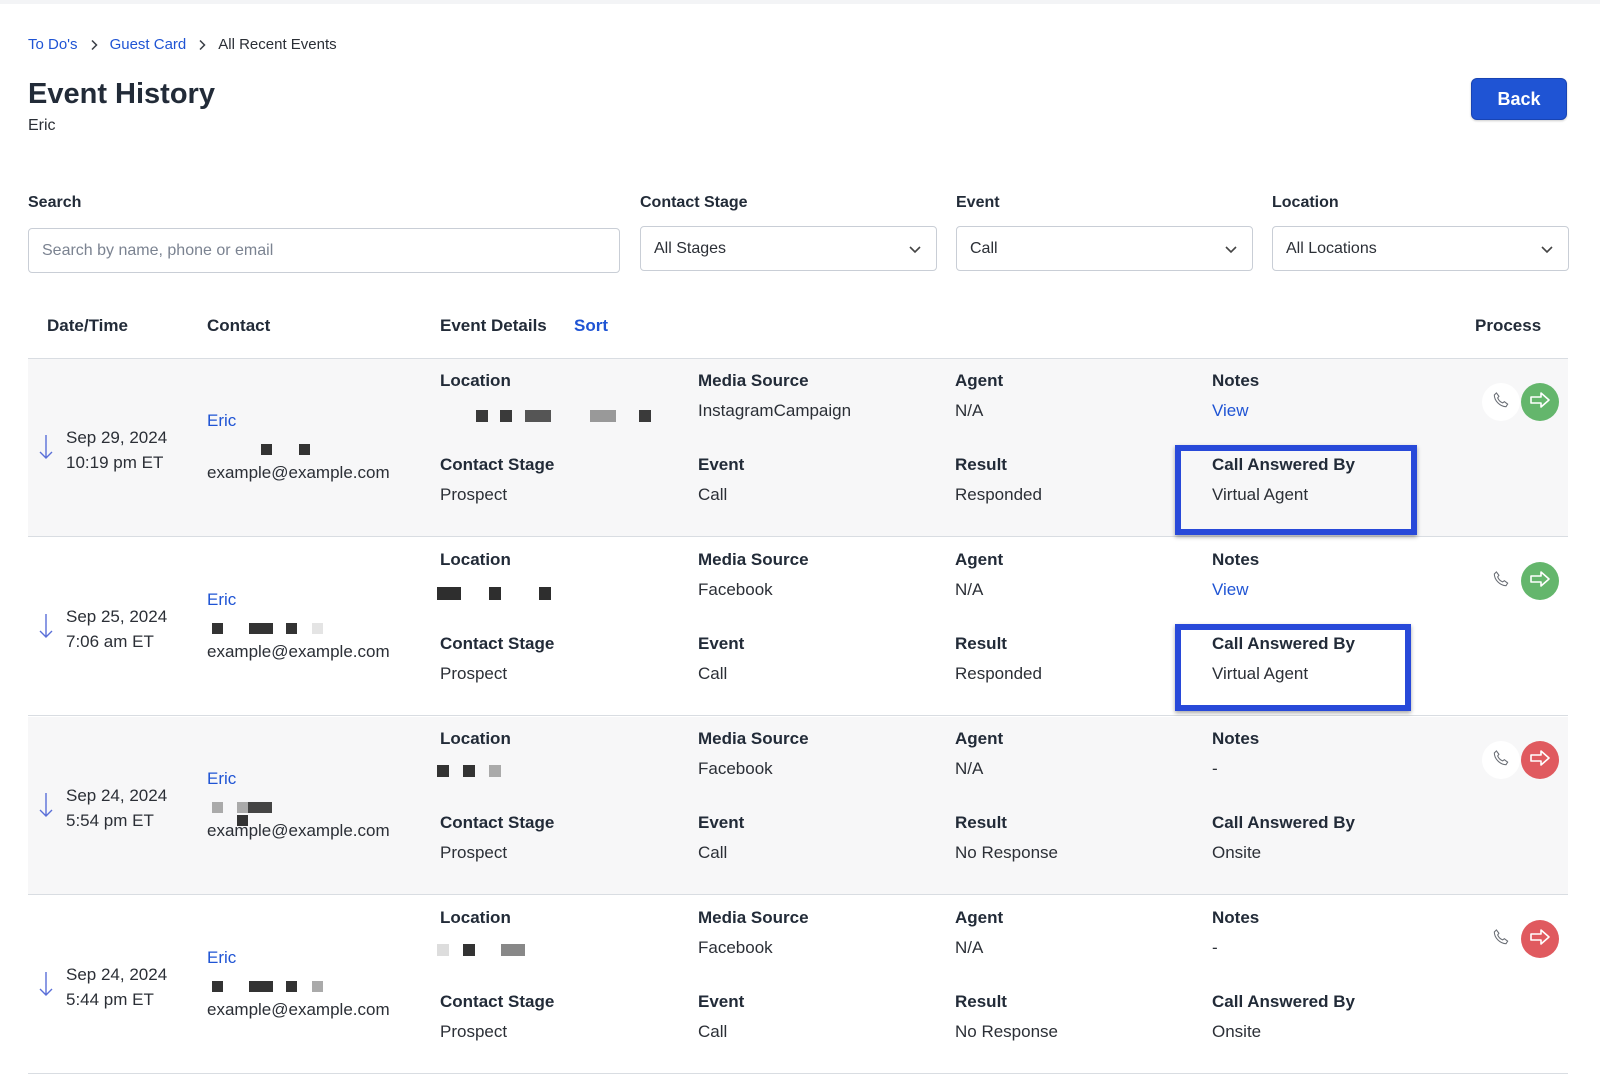 The height and width of the screenshot is (1082, 1600). Describe the element at coordinates (148, 44) in the screenshot. I see `breadcrumb-guest-card-link: Guest Card` at that location.